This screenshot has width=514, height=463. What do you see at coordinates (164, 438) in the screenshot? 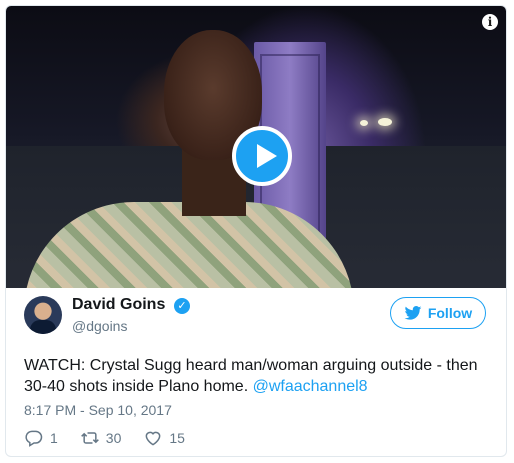
I see `like-button: 15` at bounding box center [164, 438].